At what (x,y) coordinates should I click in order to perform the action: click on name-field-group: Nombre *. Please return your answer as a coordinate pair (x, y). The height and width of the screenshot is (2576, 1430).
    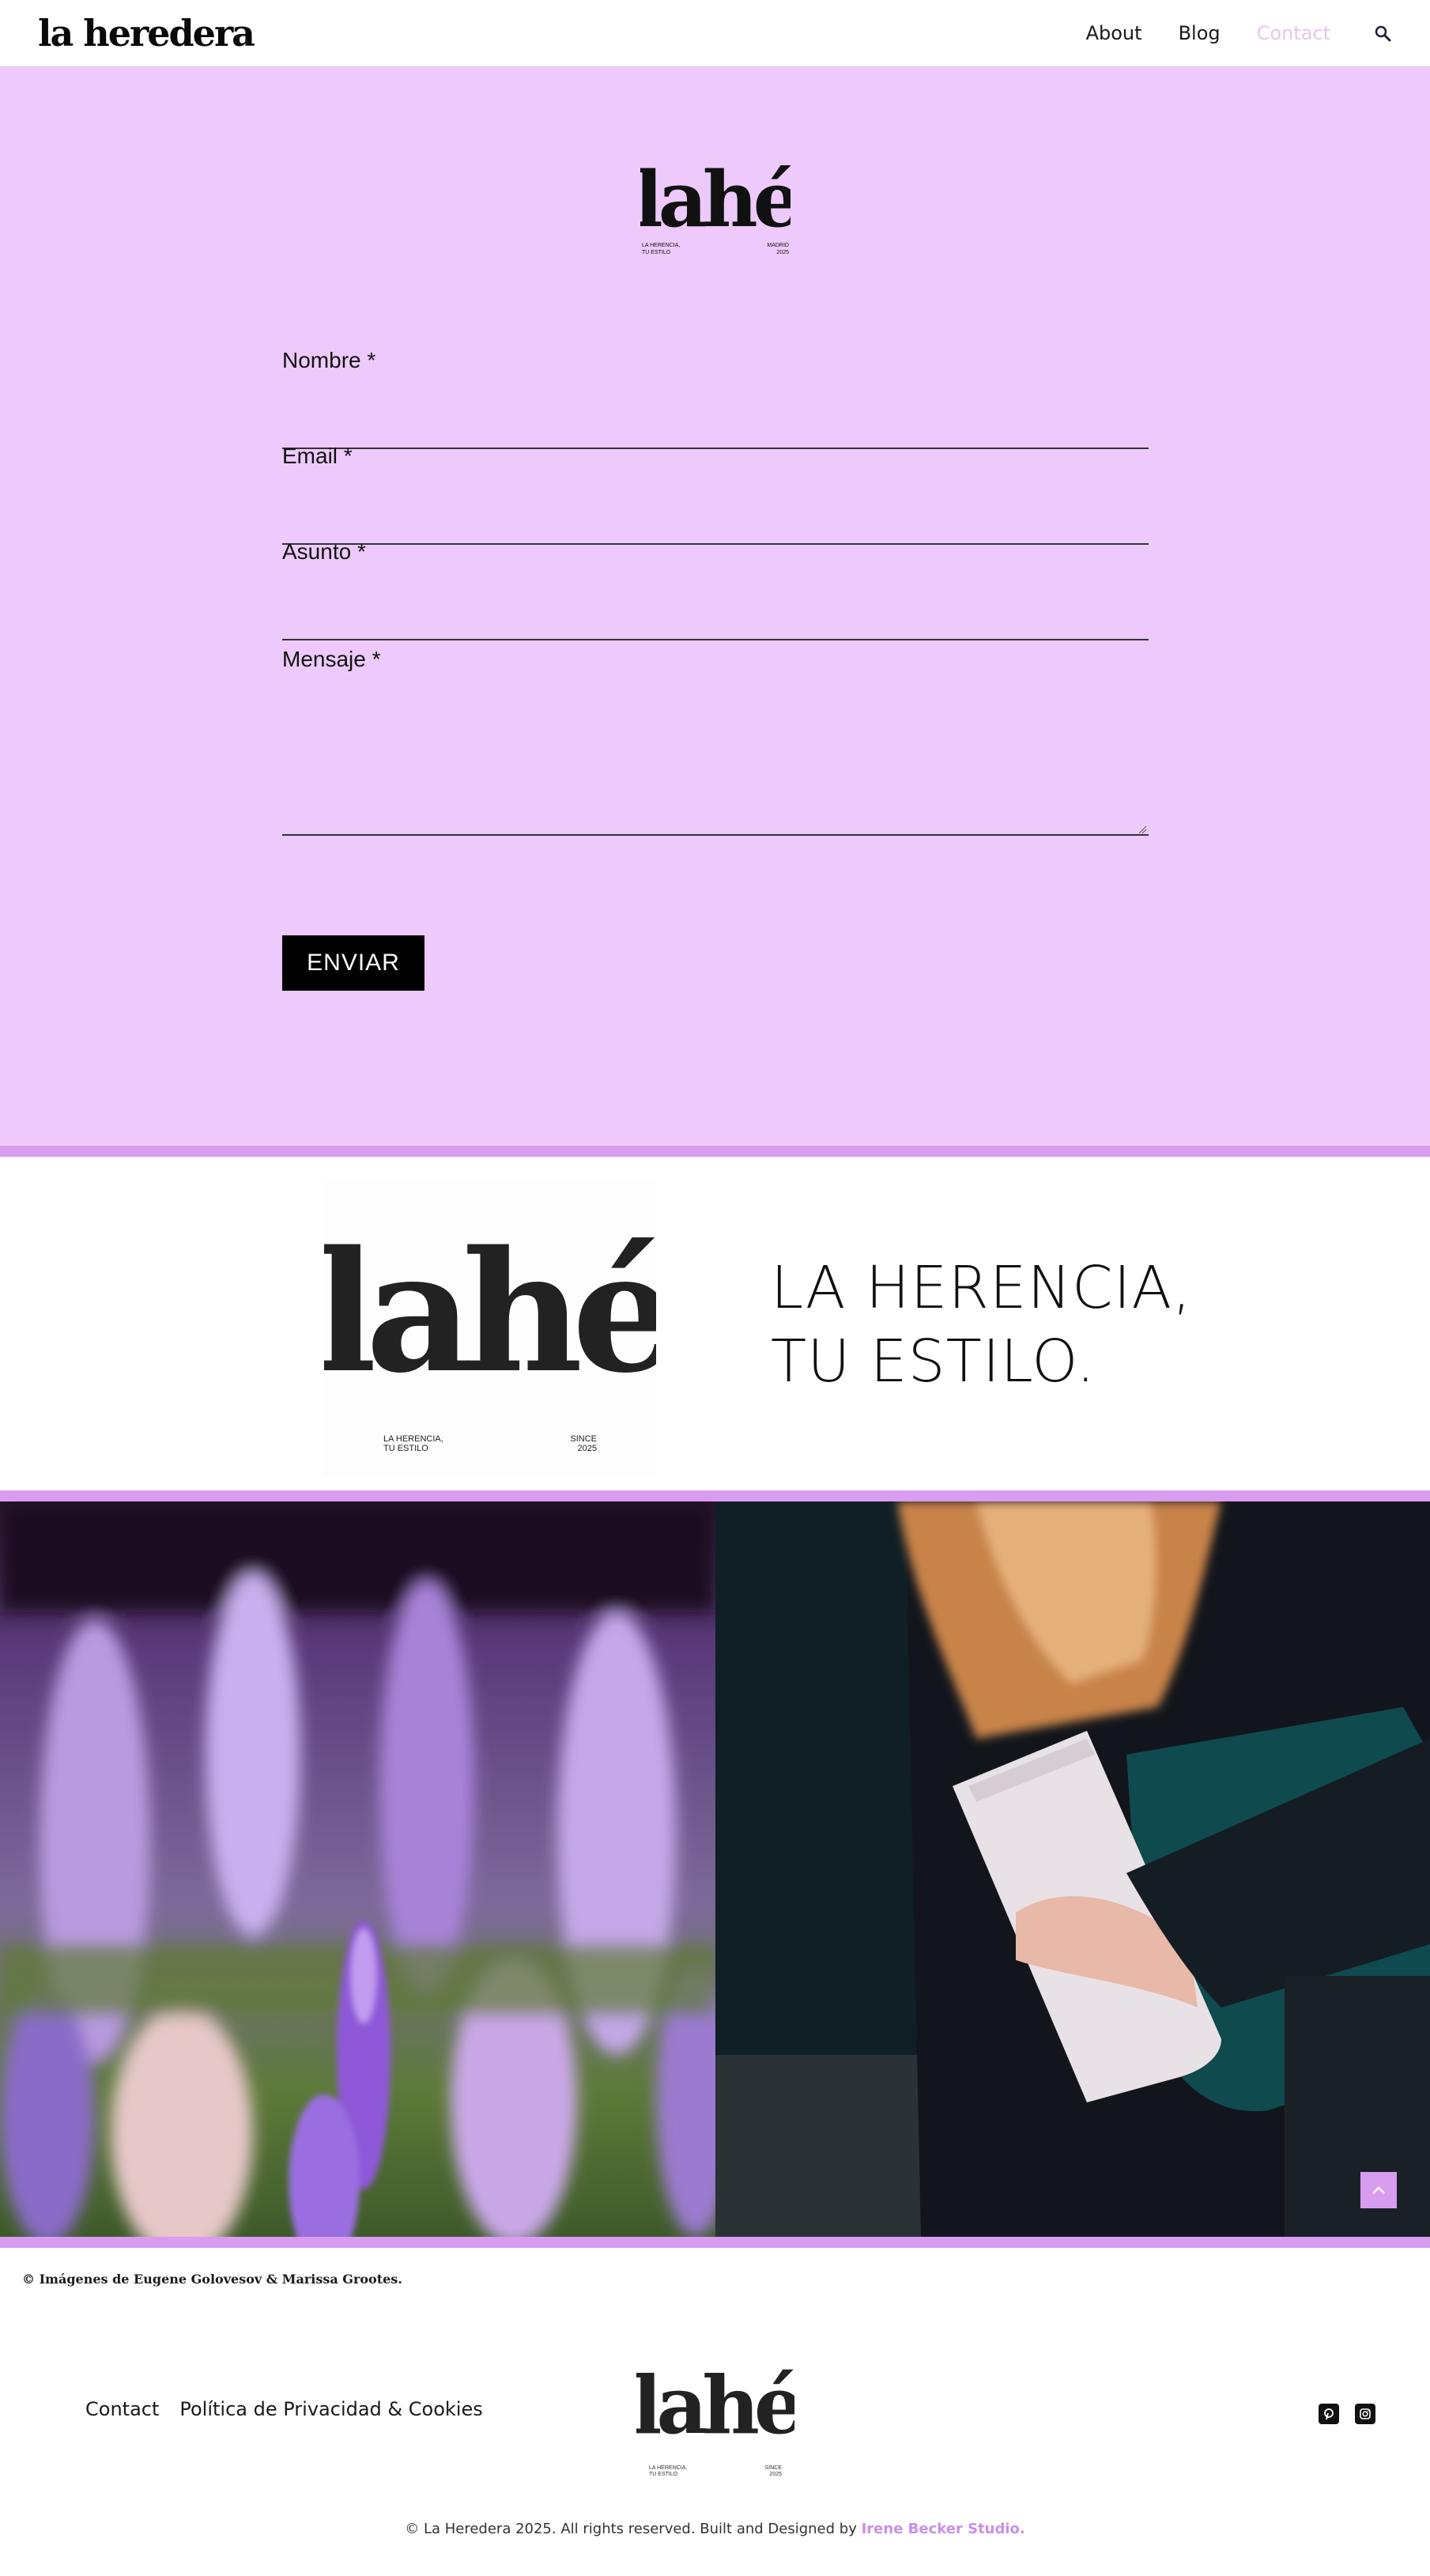
    Looking at the image, I should click on (715, 398).